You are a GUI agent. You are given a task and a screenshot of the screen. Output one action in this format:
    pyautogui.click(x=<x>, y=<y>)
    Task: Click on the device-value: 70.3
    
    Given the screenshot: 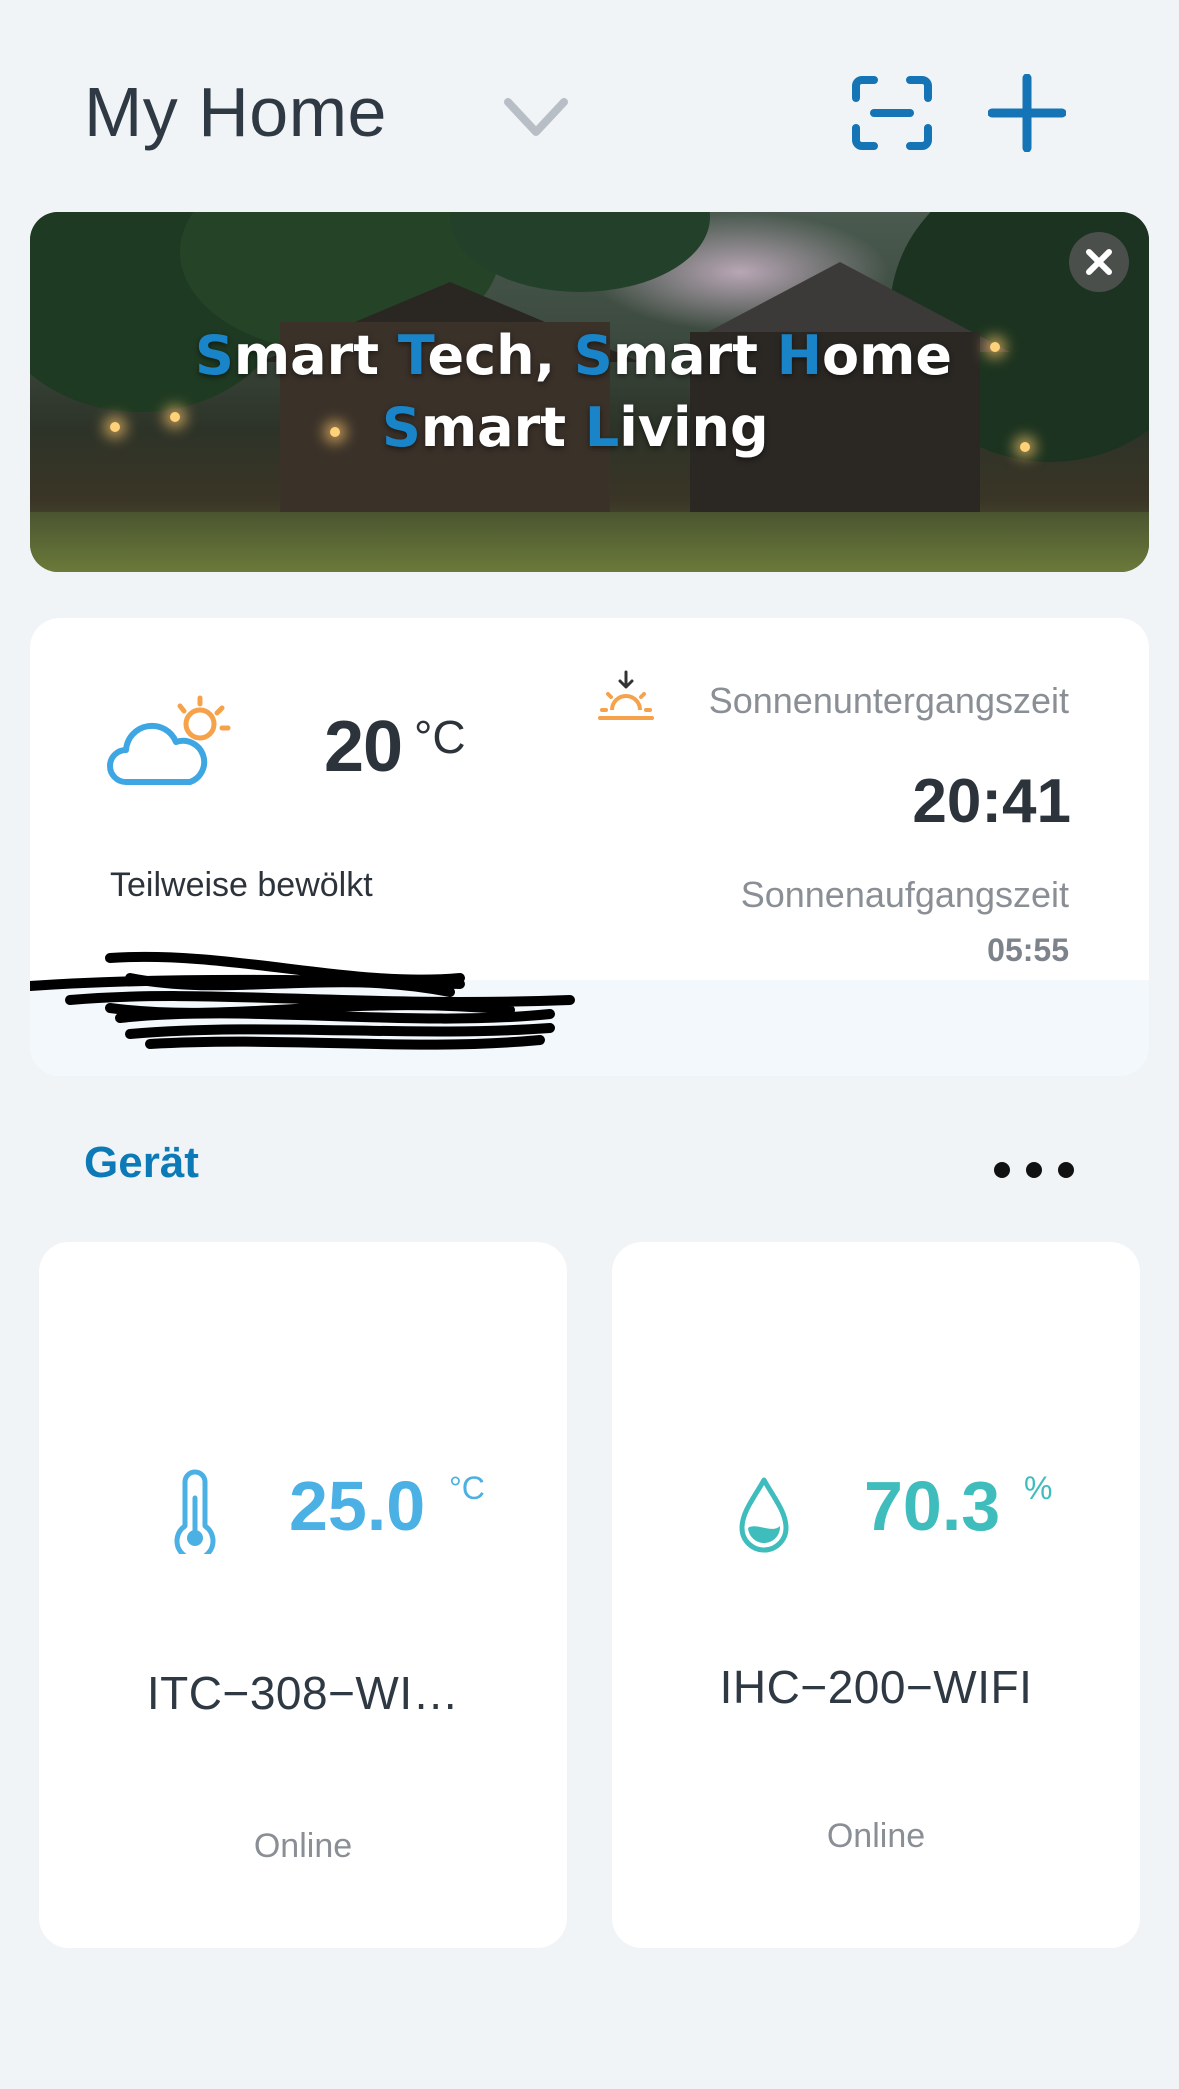 What is the action you would take?
    pyautogui.click(x=932, y=1506)
    